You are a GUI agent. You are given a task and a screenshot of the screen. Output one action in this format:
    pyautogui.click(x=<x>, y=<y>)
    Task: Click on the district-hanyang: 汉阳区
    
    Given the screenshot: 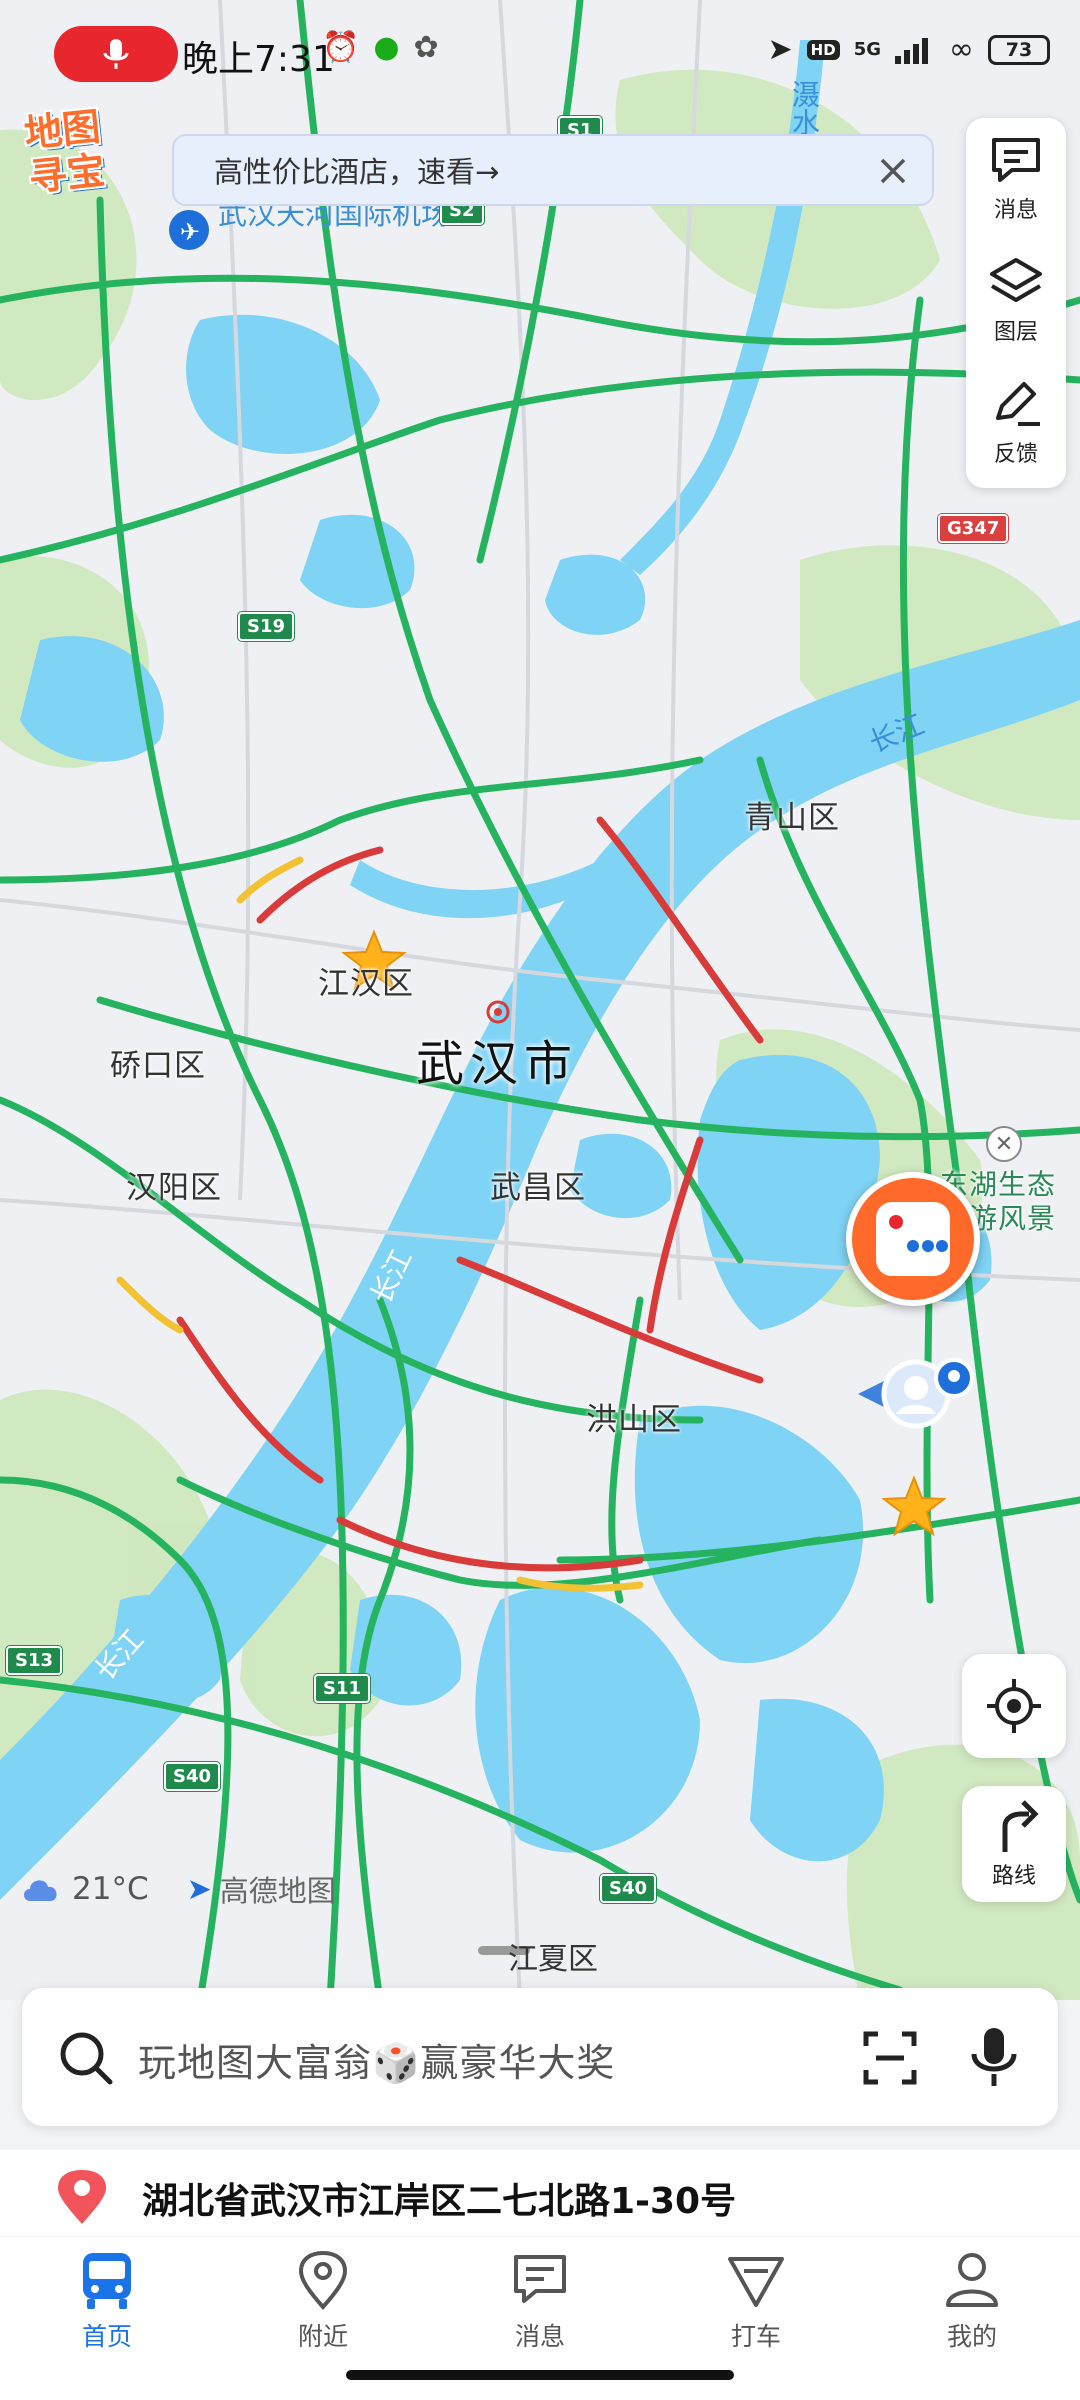 What is the action you would take?
    pyautogui.click(x=174, y=1184)
    